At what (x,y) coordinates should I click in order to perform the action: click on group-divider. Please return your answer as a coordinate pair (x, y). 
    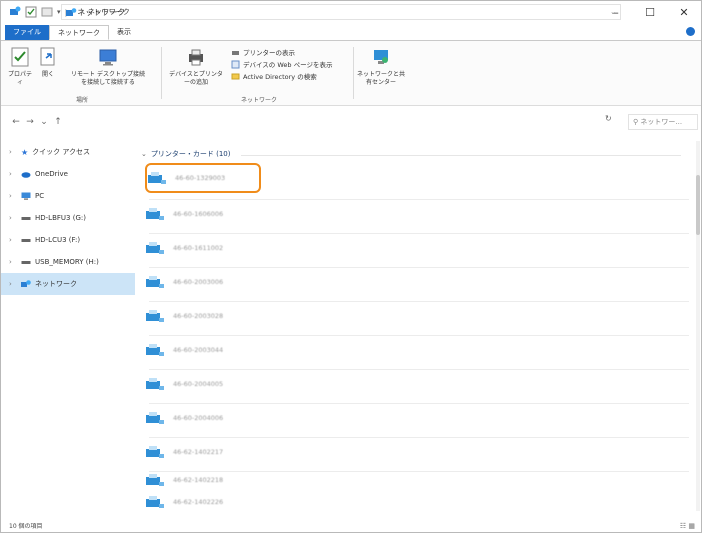
    Looking at the image, I should click on (461, 155).